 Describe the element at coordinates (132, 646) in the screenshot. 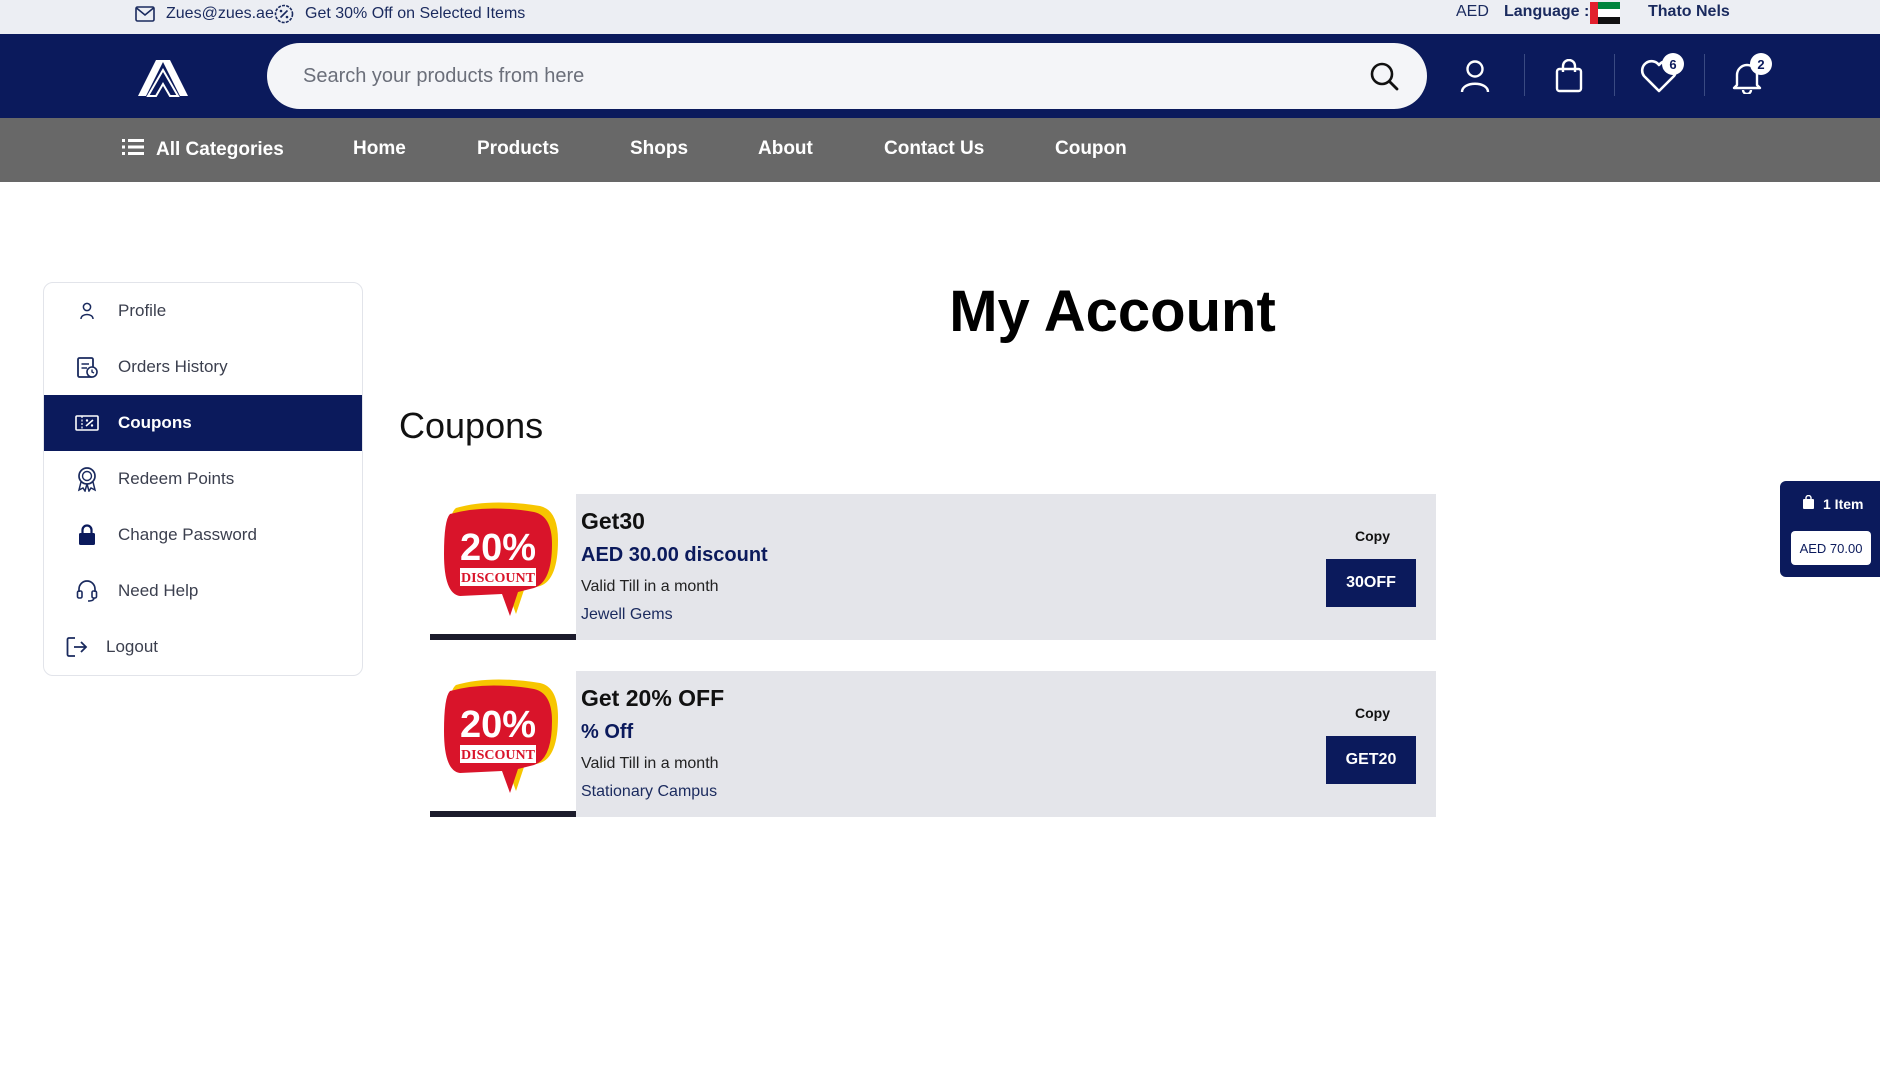

I see `sidebar-item-label: Logout` at that location.